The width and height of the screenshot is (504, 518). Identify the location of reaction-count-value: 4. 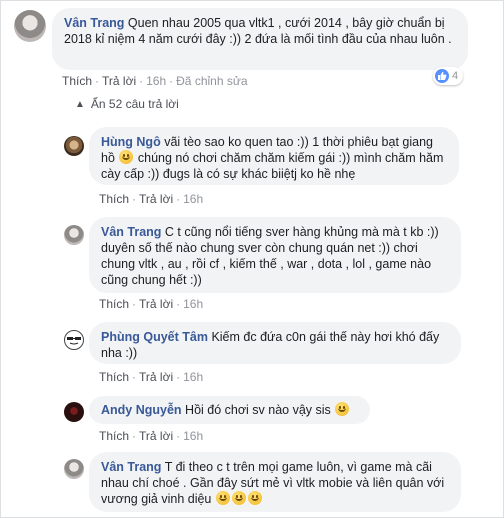
(455, 76).